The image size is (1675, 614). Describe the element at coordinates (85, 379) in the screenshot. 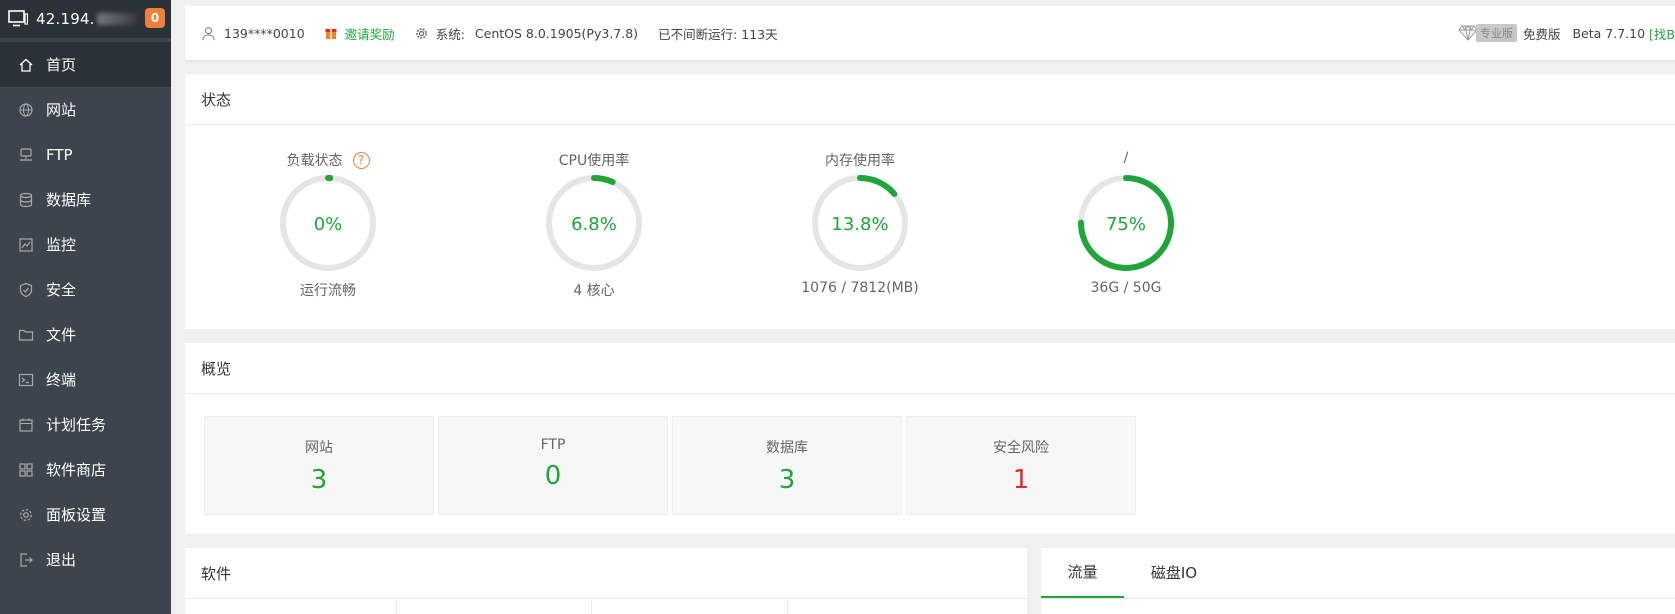

I see `sidebar-item-terminal: 终端` at that location.